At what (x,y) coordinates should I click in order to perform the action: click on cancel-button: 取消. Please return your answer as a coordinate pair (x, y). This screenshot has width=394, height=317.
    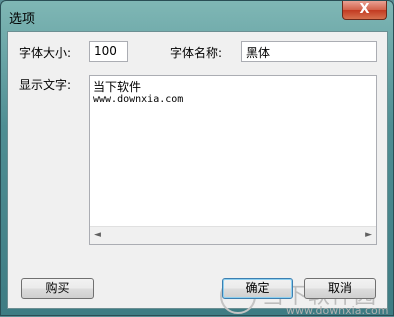
    Looking at the image, I should click on (340, 288).